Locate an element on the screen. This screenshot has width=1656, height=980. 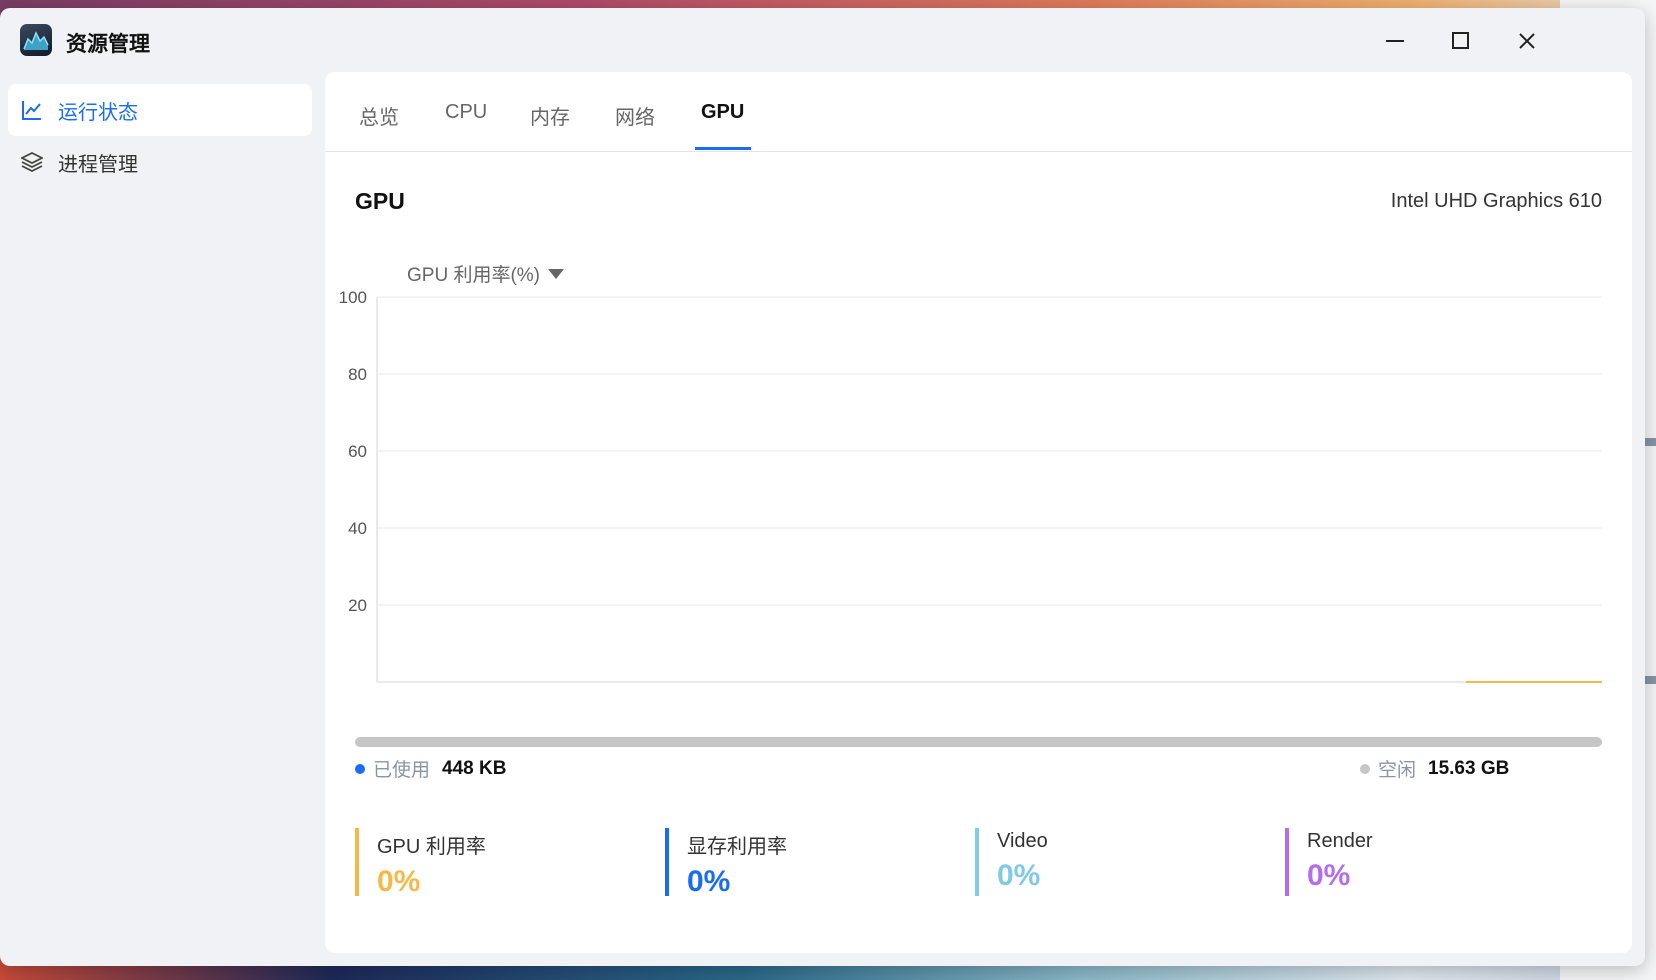
maximize-button is located at coordinates (1461, 41).